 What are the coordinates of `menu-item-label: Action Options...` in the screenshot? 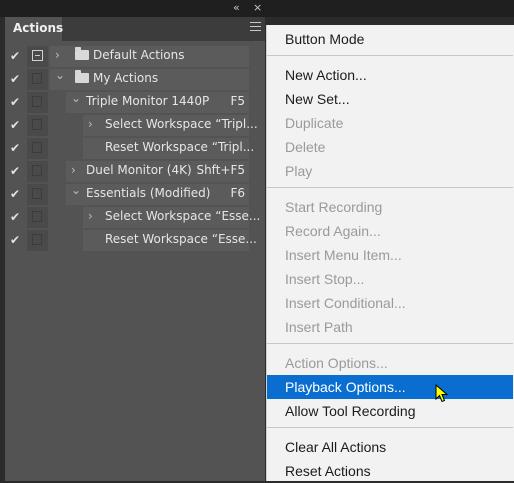 It's located at (336, 363).